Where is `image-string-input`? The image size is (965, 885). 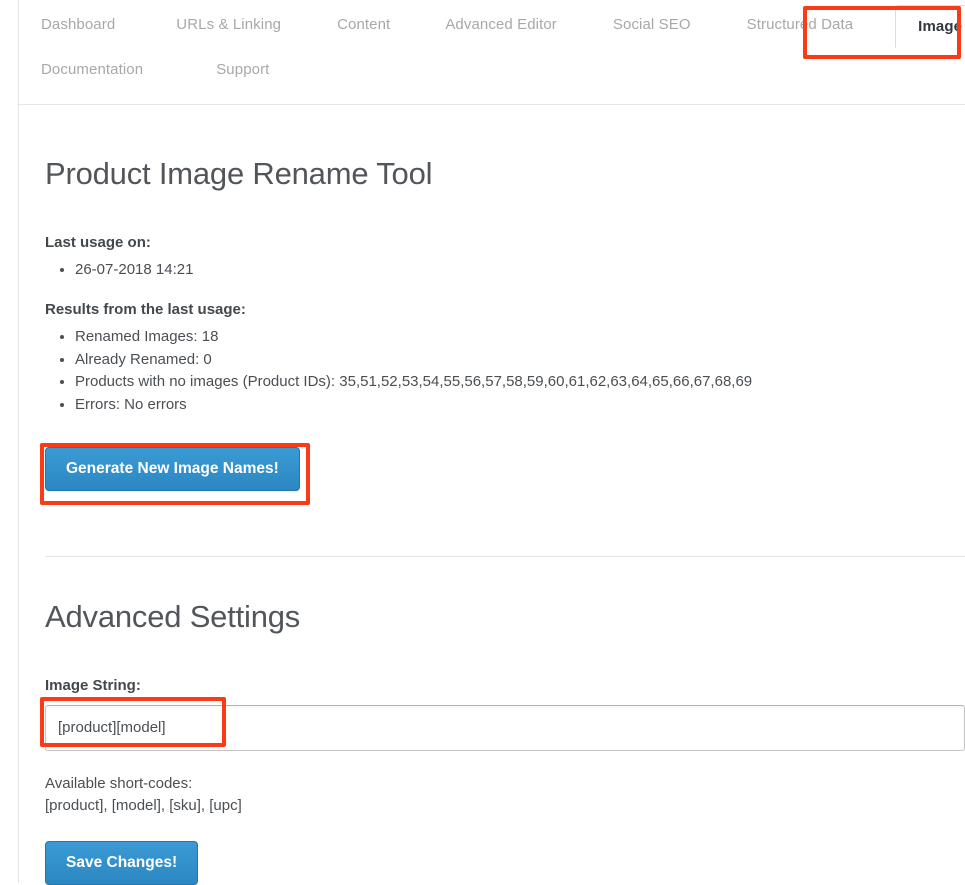 image-string-input is located at coordinates (505, 728).